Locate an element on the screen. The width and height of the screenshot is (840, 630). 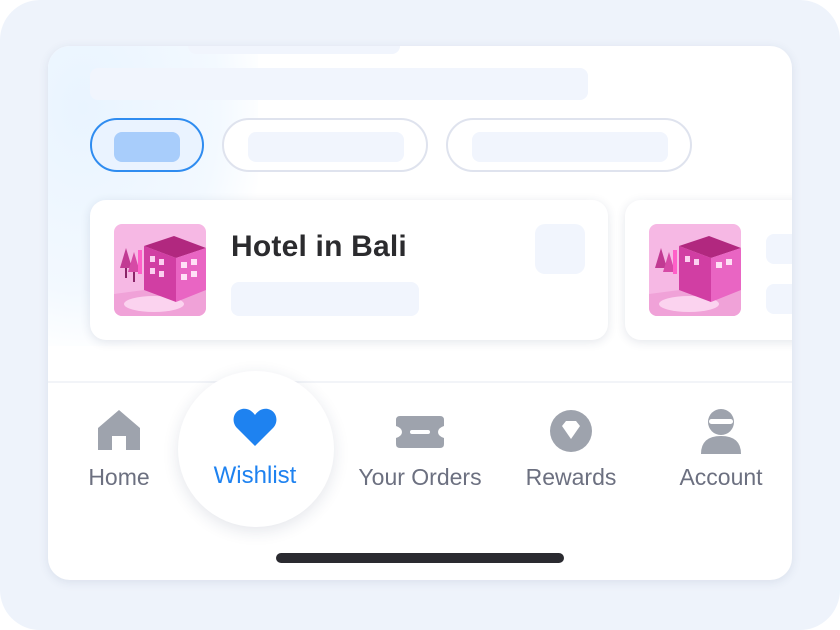
nav-label: Wishlist is located at coordinates (255, 475).